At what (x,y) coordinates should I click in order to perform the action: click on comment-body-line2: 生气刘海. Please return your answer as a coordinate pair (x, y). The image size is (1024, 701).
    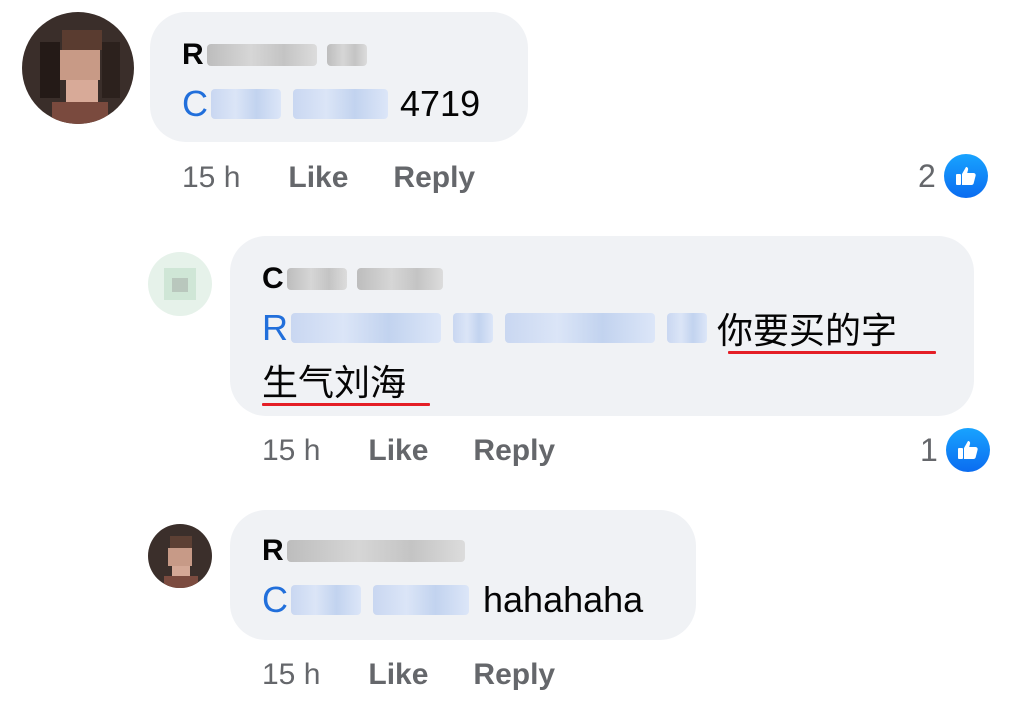
    Looking at the image, I should click on (334, 382).